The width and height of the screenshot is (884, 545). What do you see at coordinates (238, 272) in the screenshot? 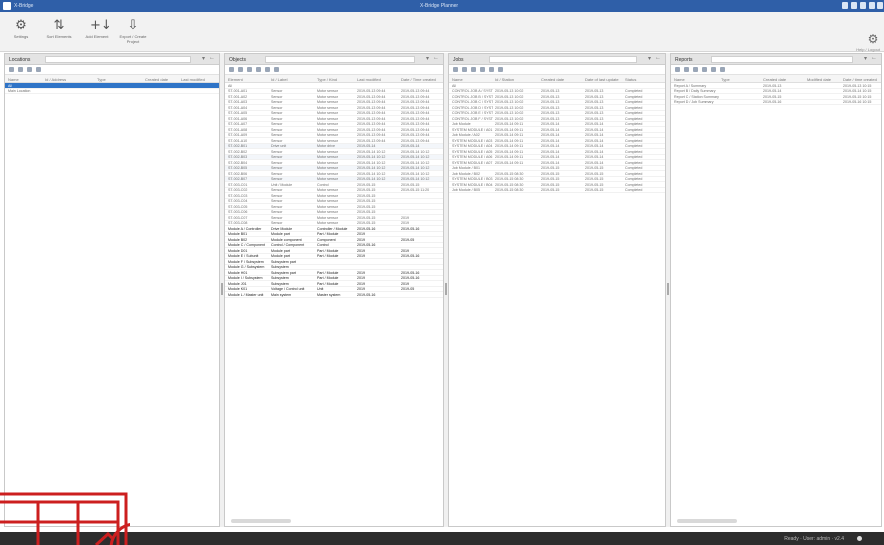
I see `table-cell: Module H01` at bounding box center [238, 272].